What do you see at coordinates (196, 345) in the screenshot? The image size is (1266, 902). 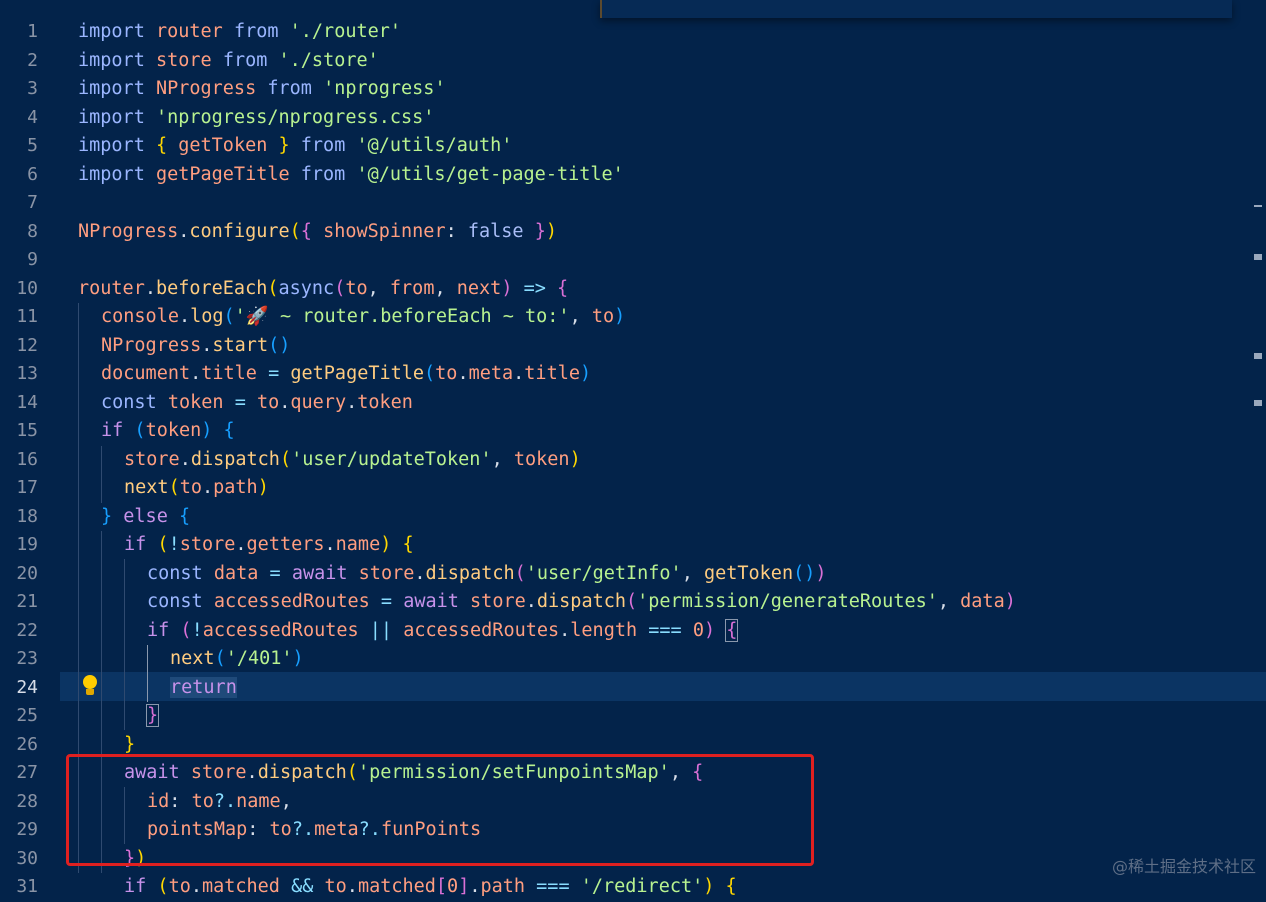 I see `code-line: NProgress.start()` at bounding box center [196, 345].